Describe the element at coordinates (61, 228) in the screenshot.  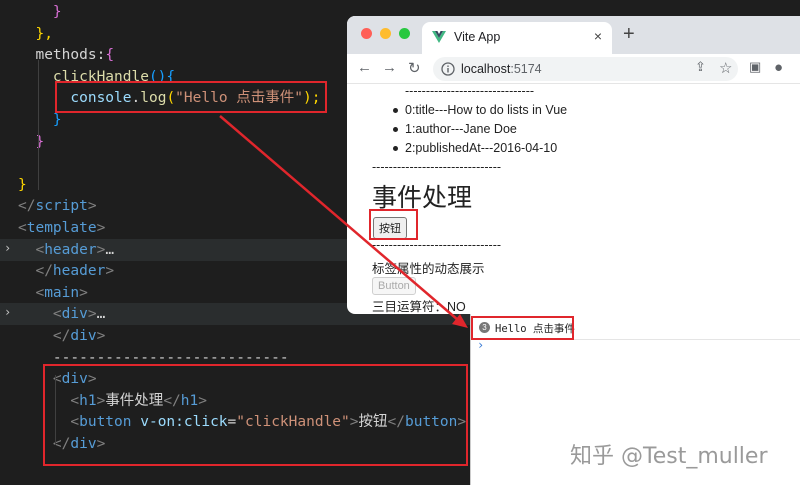
I see `code-token: template` at that location.